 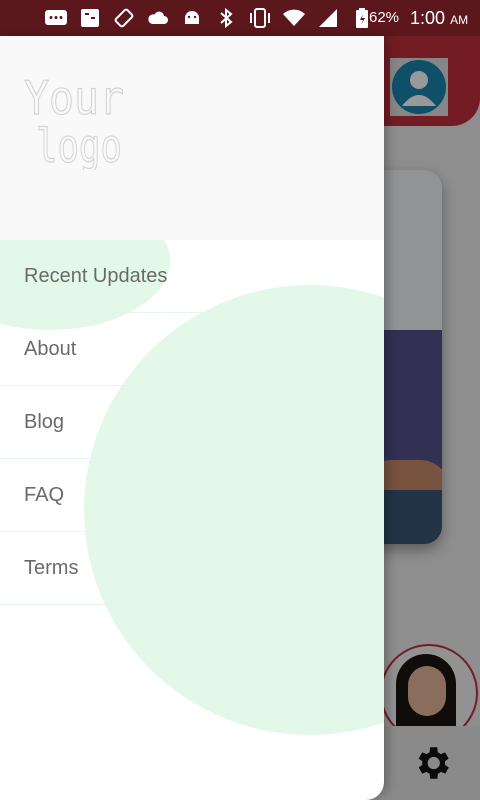 I want to click on bluetooth-icon, so click(x=226, y=18).